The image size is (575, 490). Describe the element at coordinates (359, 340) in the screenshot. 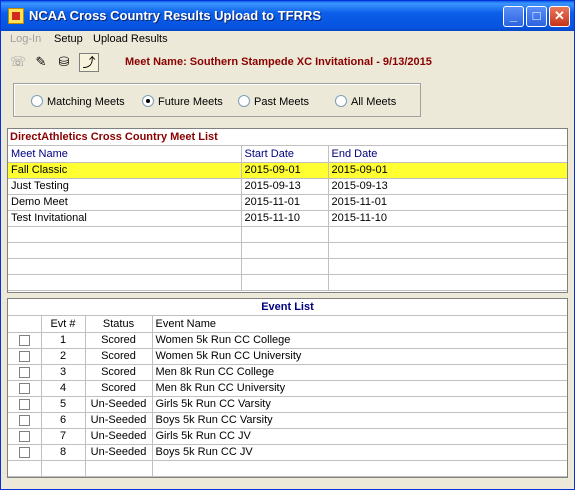

I see `event-name-cell: Women 5k Run CC College` at that location.